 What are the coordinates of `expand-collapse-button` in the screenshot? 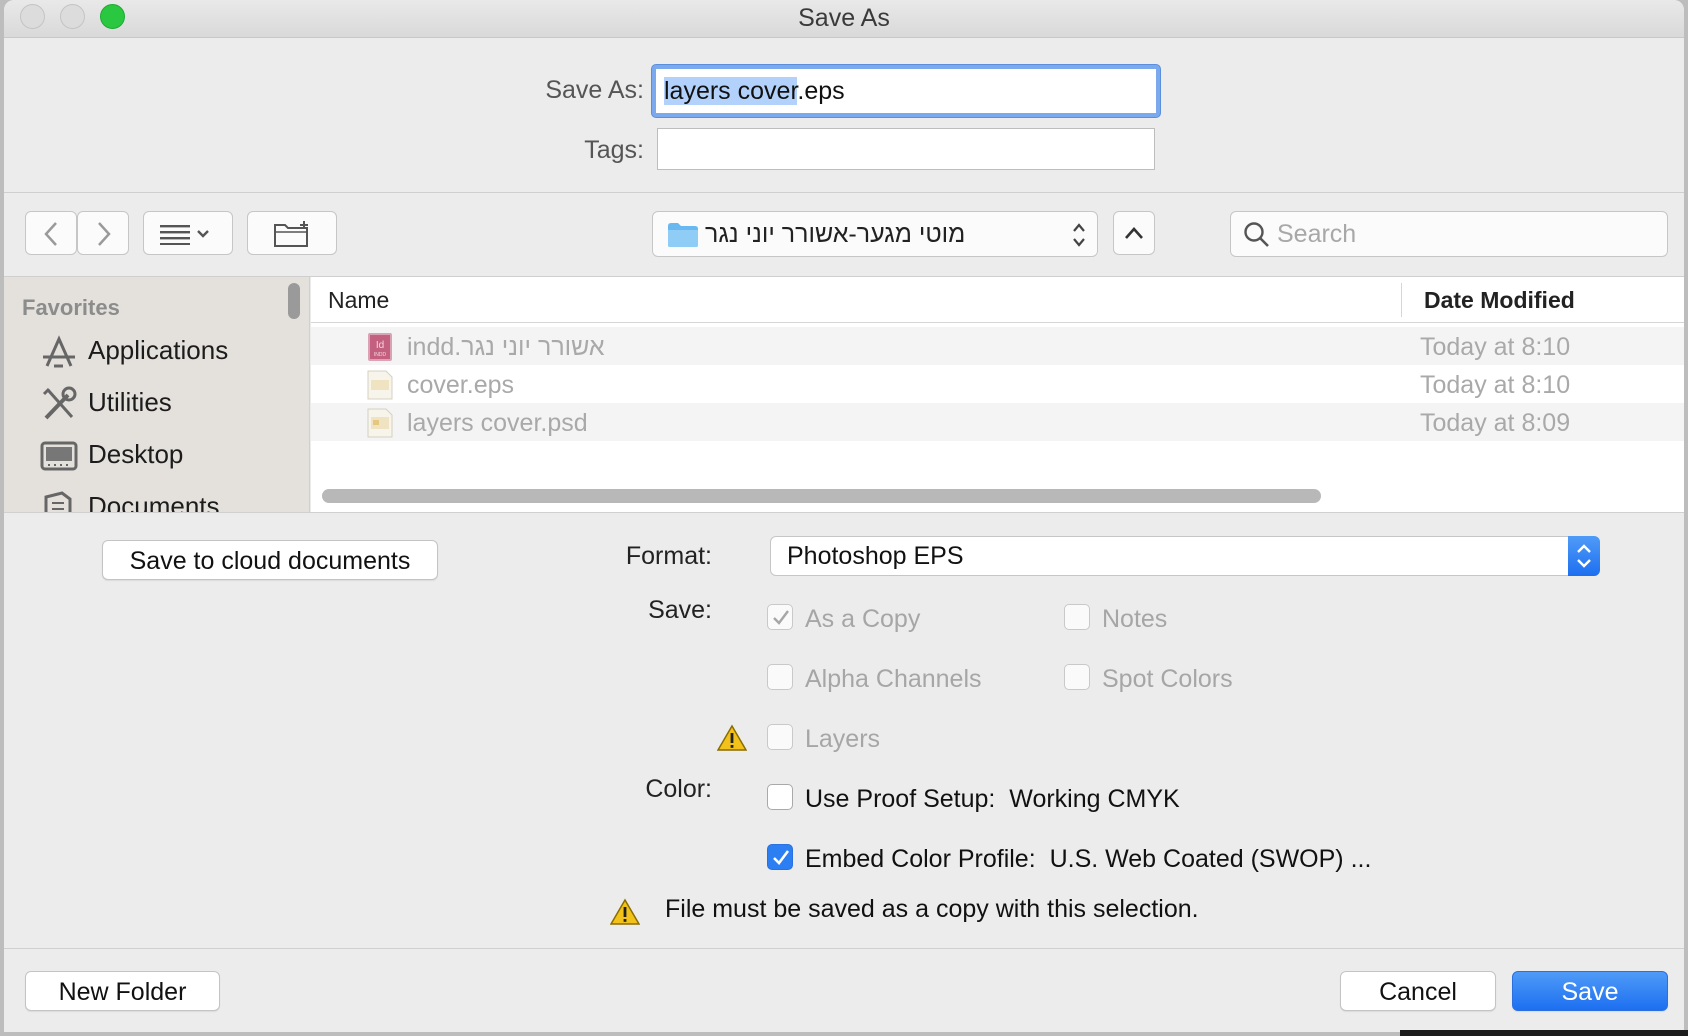 It's located at (1134, 233).